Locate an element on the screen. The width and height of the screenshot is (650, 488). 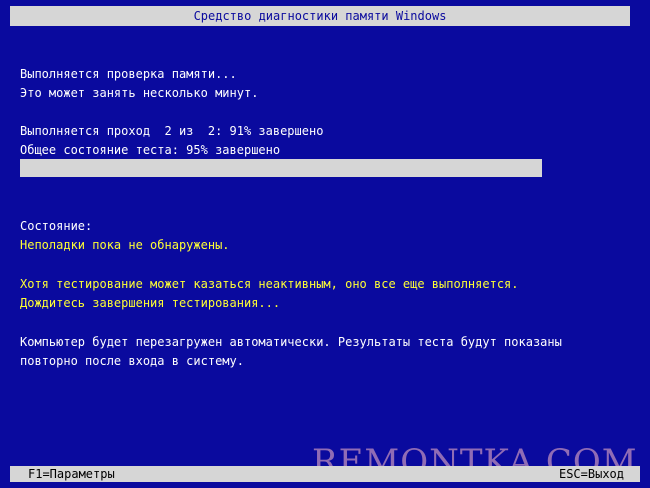
duration-message: Это может занять несколько минут. is located at coordinates (139, 93).